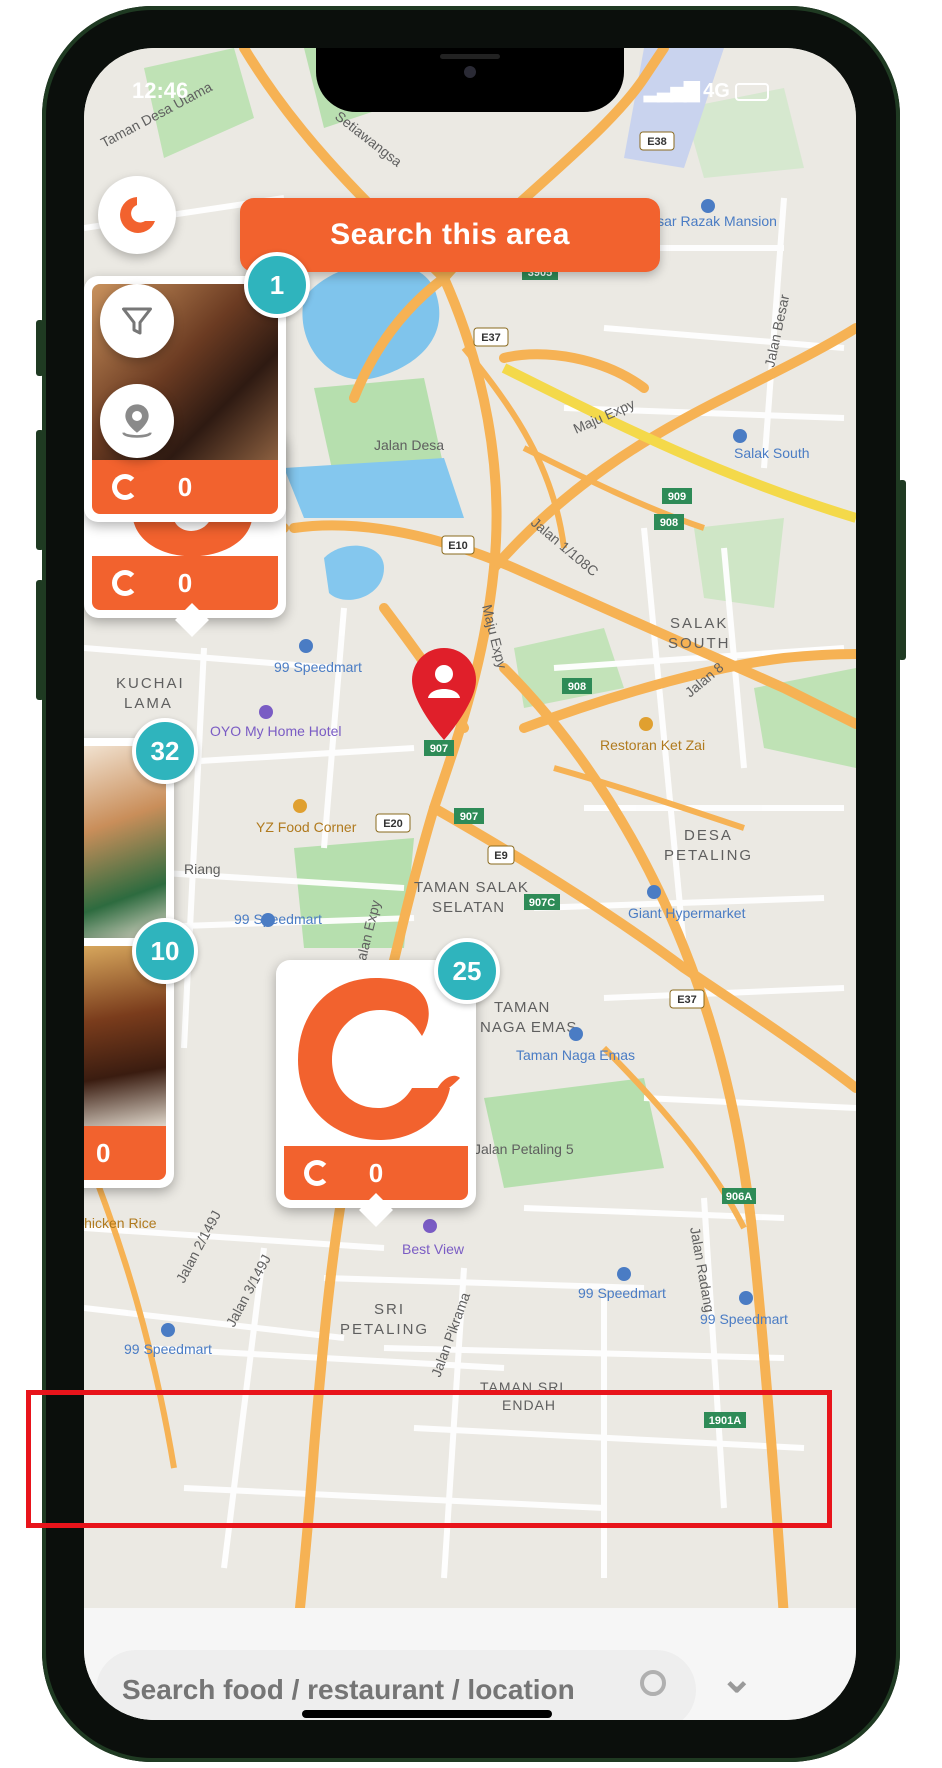 The width and height of the screenshot is (942, 1768). I want to click on map-label: OYO My Home Hotel, so click(275, 731).